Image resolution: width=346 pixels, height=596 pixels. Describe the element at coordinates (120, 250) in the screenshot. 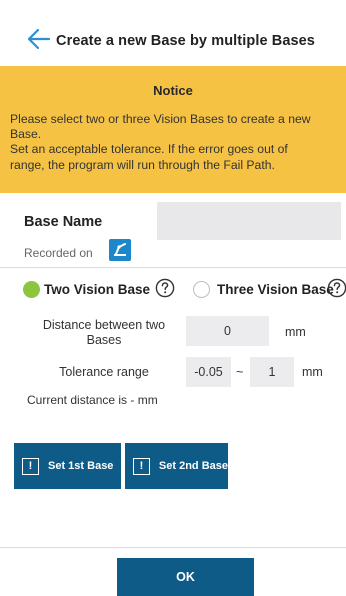

I see `robot-arm-icon` at that location.